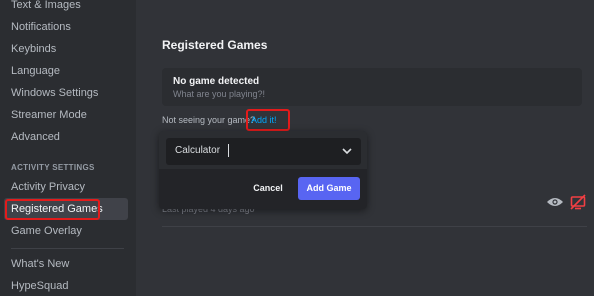 Image resolution: width=594 pixels, height=296 pixels. Describe the element at coordinates (66, 49) in the screenshot. I see `sidebar-item-keybinds: Keybinds` at that location.